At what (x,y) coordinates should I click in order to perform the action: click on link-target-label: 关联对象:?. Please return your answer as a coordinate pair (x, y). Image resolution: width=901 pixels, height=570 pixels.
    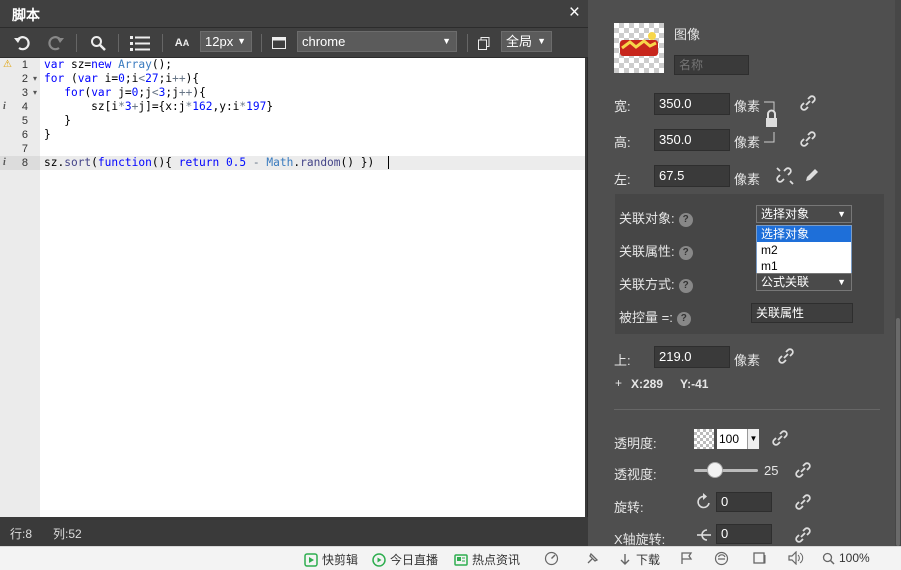
    Looking at the image, I should click on (656, 217).